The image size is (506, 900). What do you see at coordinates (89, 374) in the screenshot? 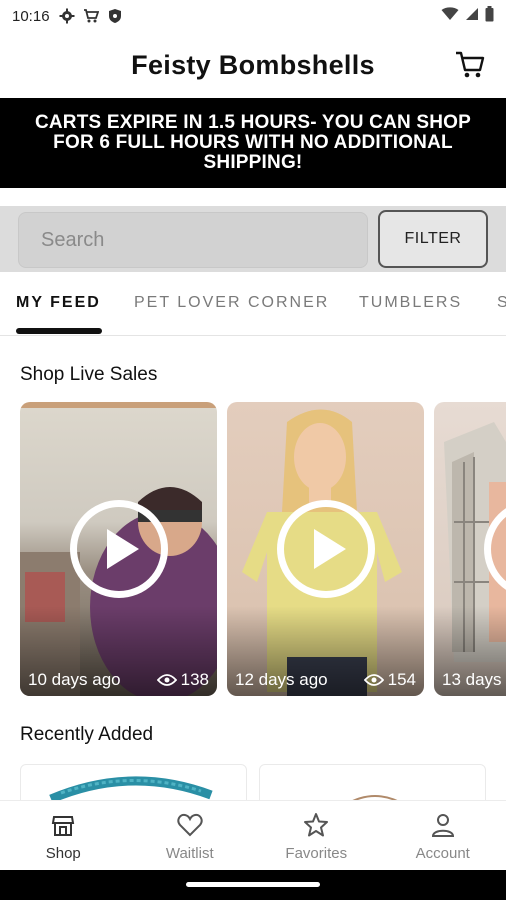
I see `live-sales-title: Shop Live Sales` at bounding box center [89, 374].